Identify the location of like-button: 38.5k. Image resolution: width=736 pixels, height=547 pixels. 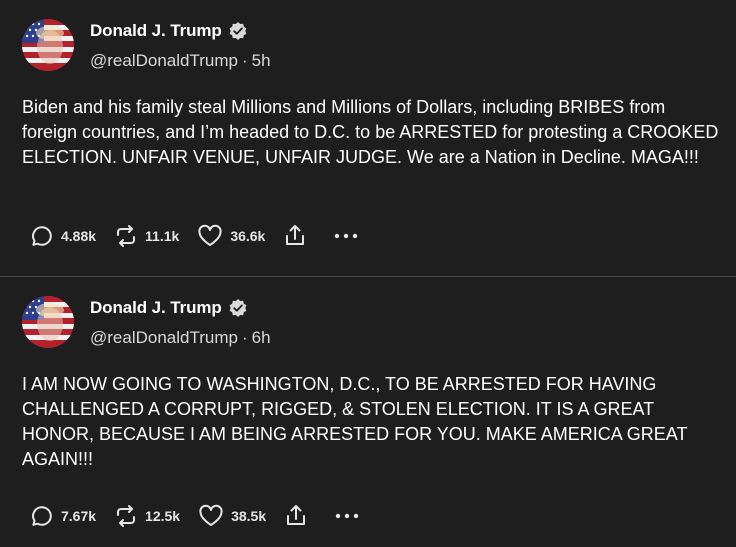
(232, 516).